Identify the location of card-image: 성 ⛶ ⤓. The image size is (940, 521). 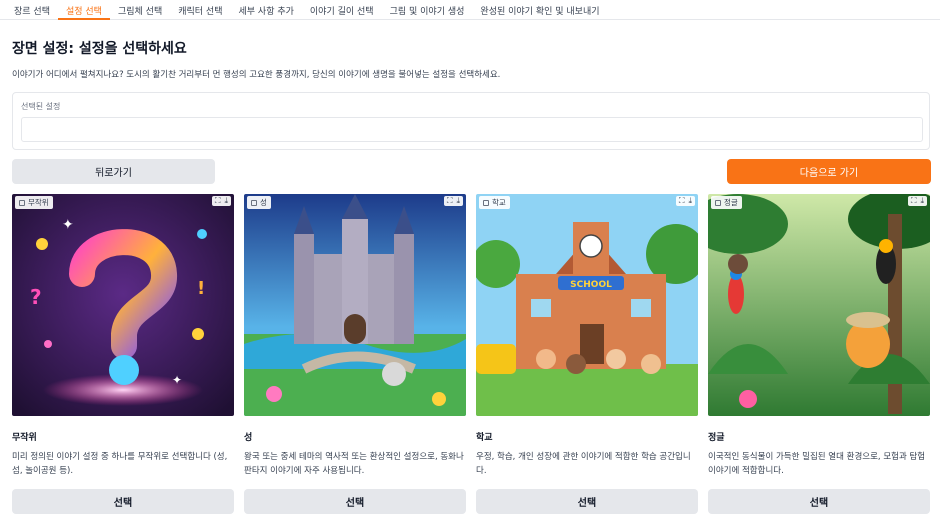
(355, 305).